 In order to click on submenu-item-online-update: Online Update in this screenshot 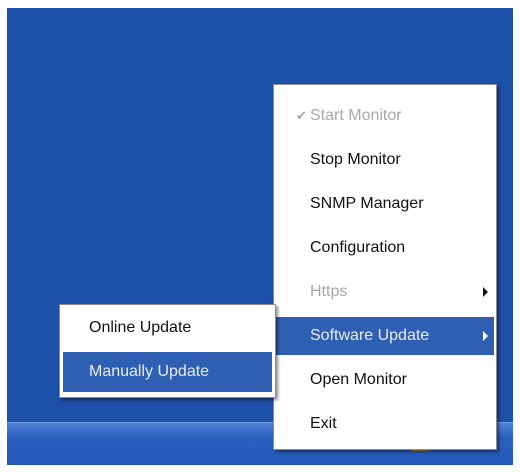, I will do `click(167, 328)`.